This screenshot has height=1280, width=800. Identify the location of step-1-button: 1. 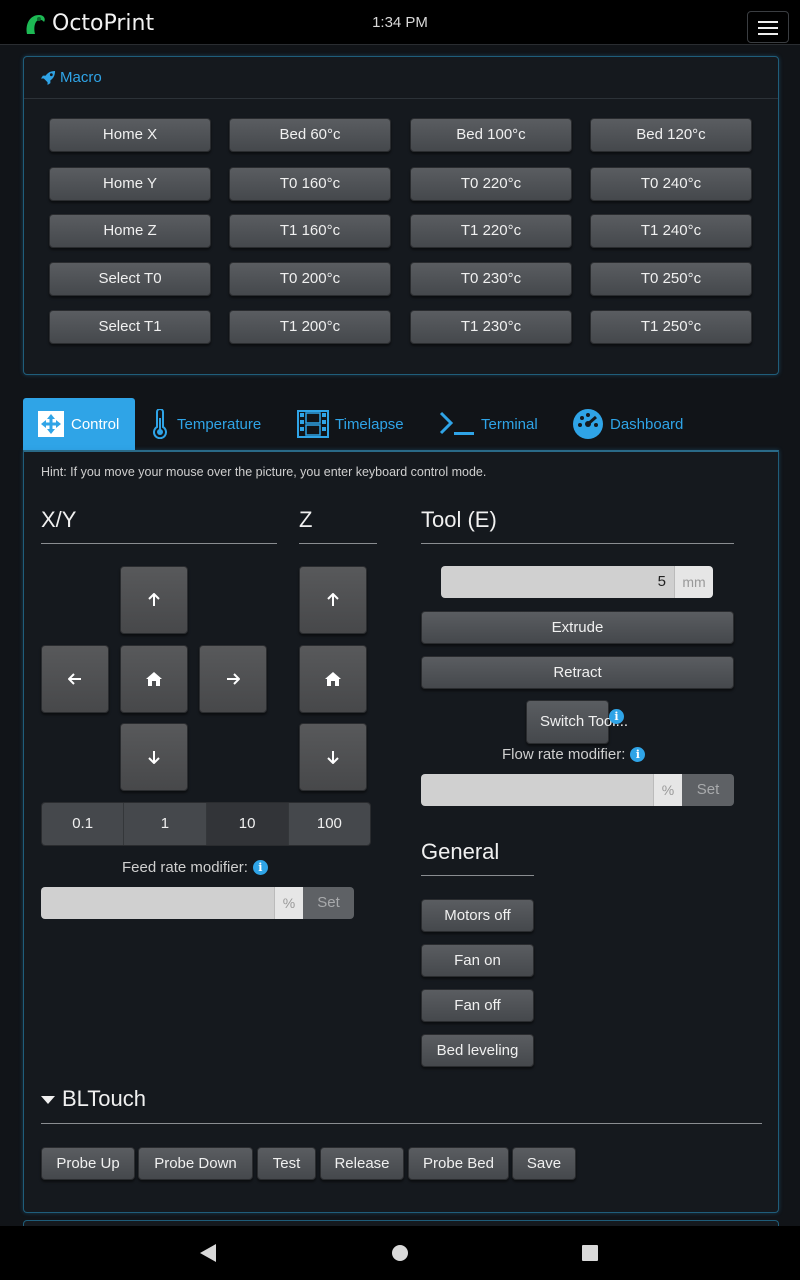
(165, 824).